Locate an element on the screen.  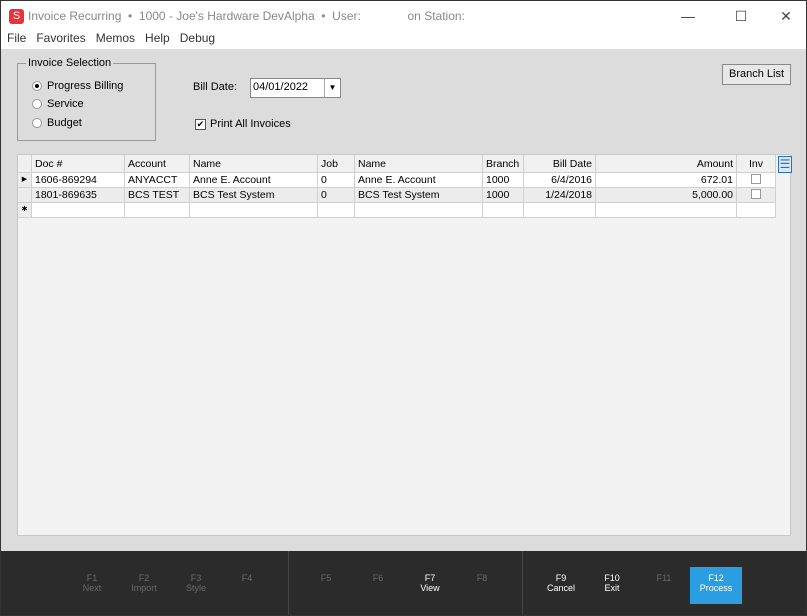
f8-button: F8 is located at coordinates (482, 578).